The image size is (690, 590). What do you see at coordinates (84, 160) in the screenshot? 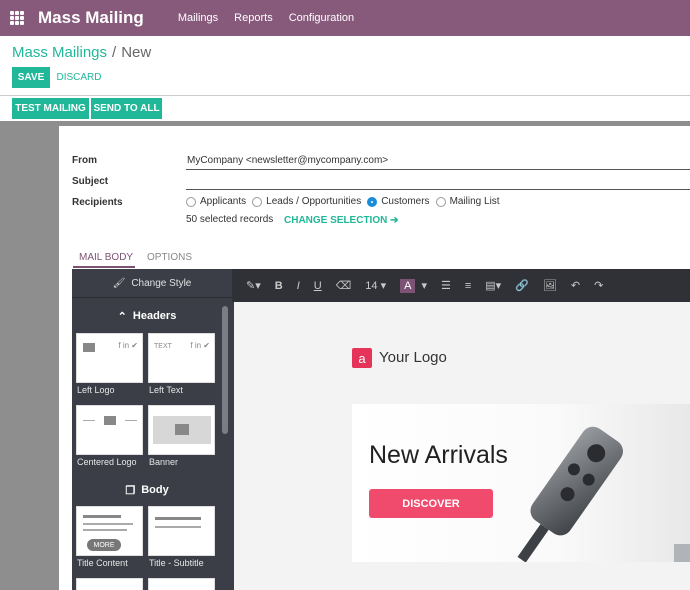
I see `from-label: From` at bounding box center [84, 160].